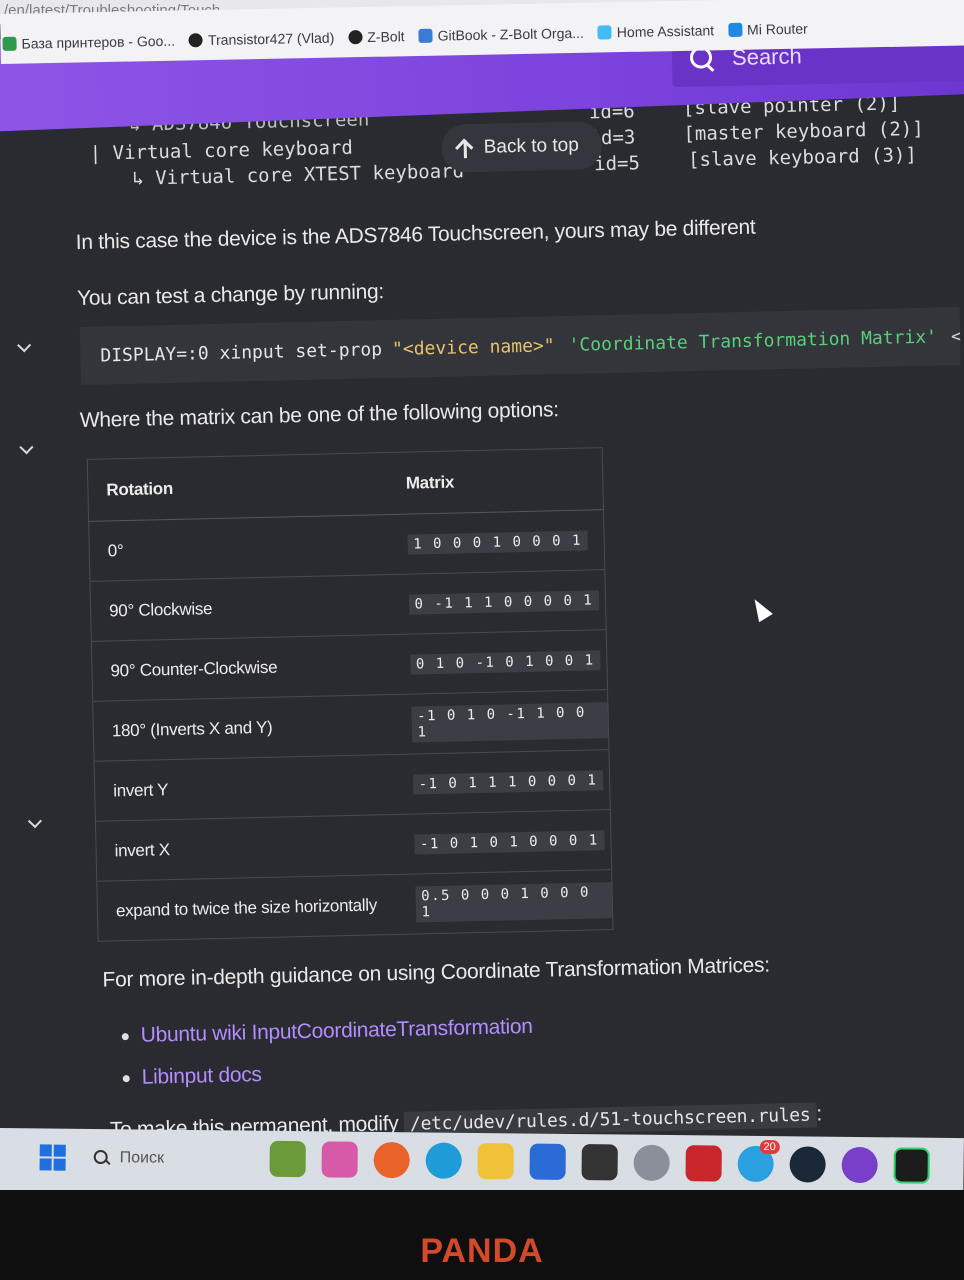 Image resolution: width=964 pixels, height=1280 pixels. What do you see at coordinates (391, 1160) in the screenshot?
I see `firefox-icon` at bounding box center [391, 1160].